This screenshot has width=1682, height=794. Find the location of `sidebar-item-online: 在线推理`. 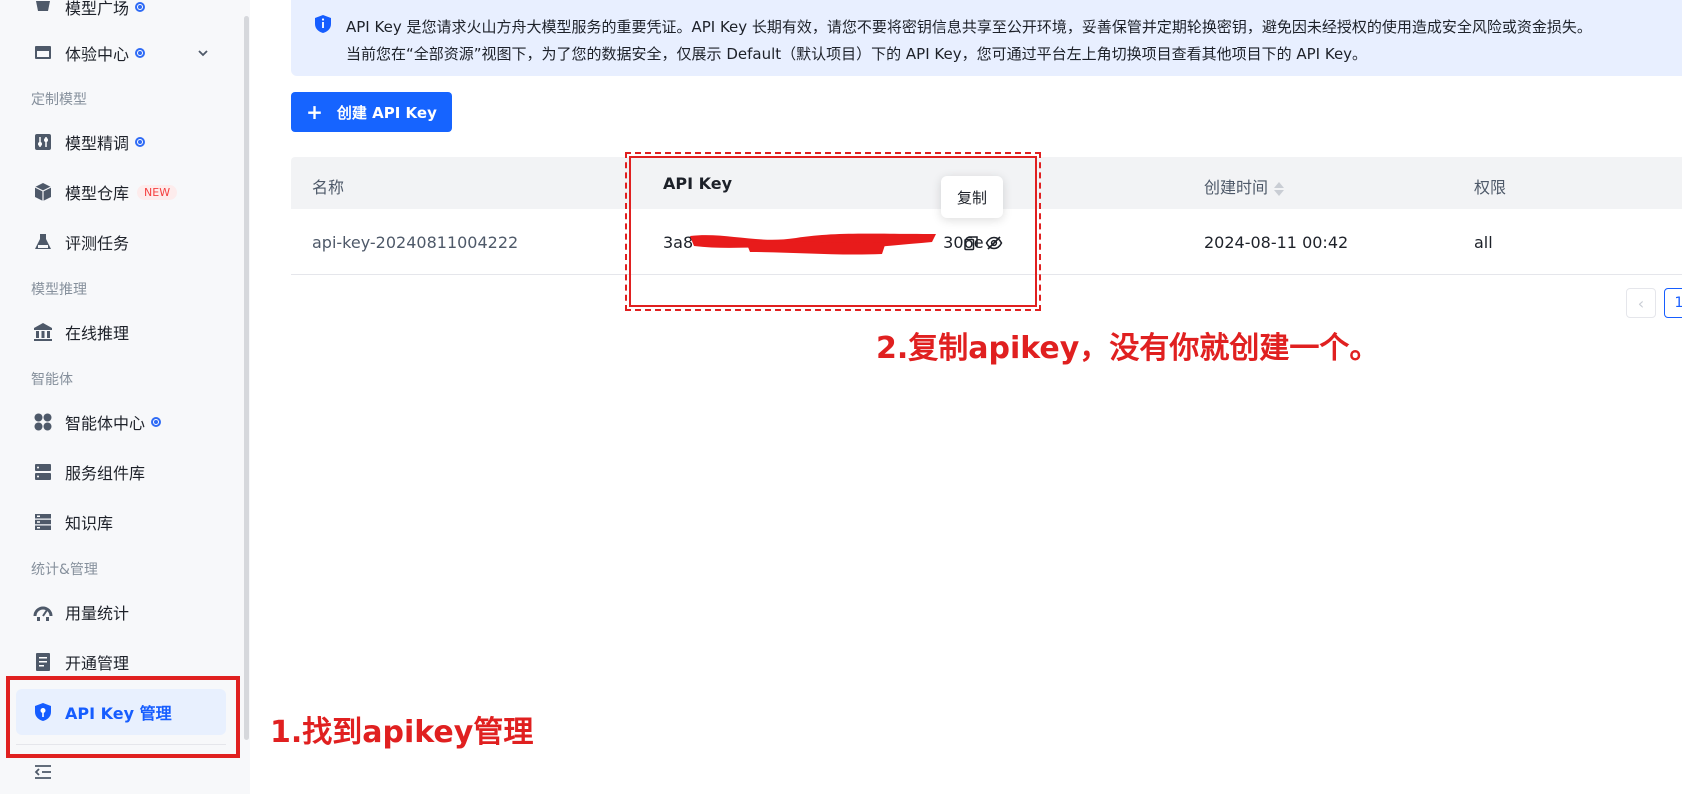

sidebar-item-online: 在线推理 is located at coordinates (121, 332).